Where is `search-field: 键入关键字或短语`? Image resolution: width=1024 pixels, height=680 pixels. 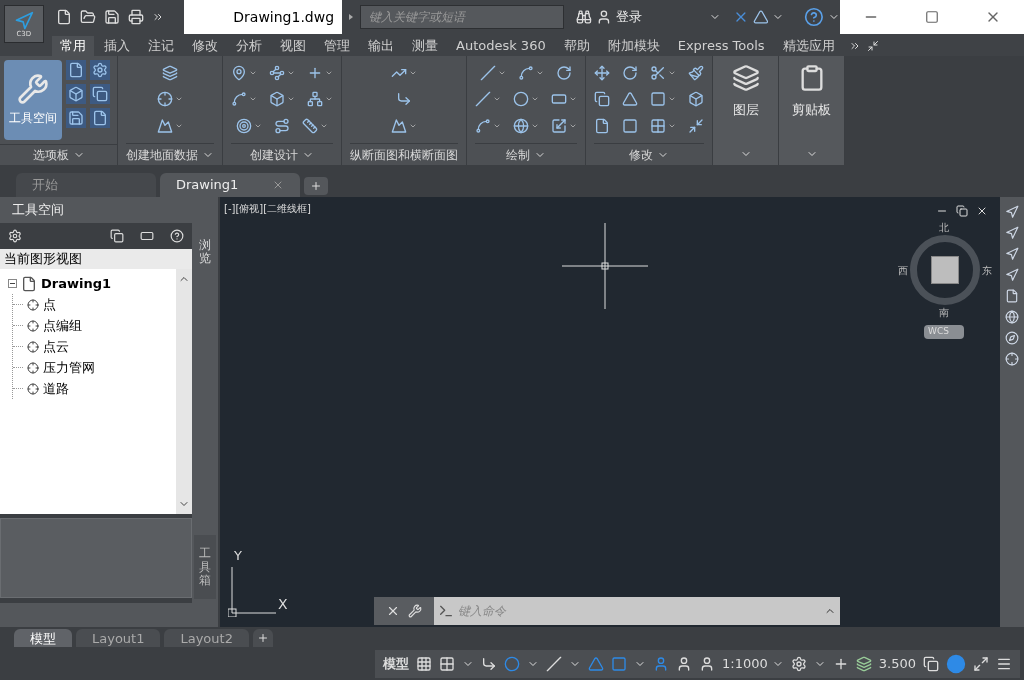 search-field: 键入关键字或短语 is located at coordinates (462, 17).